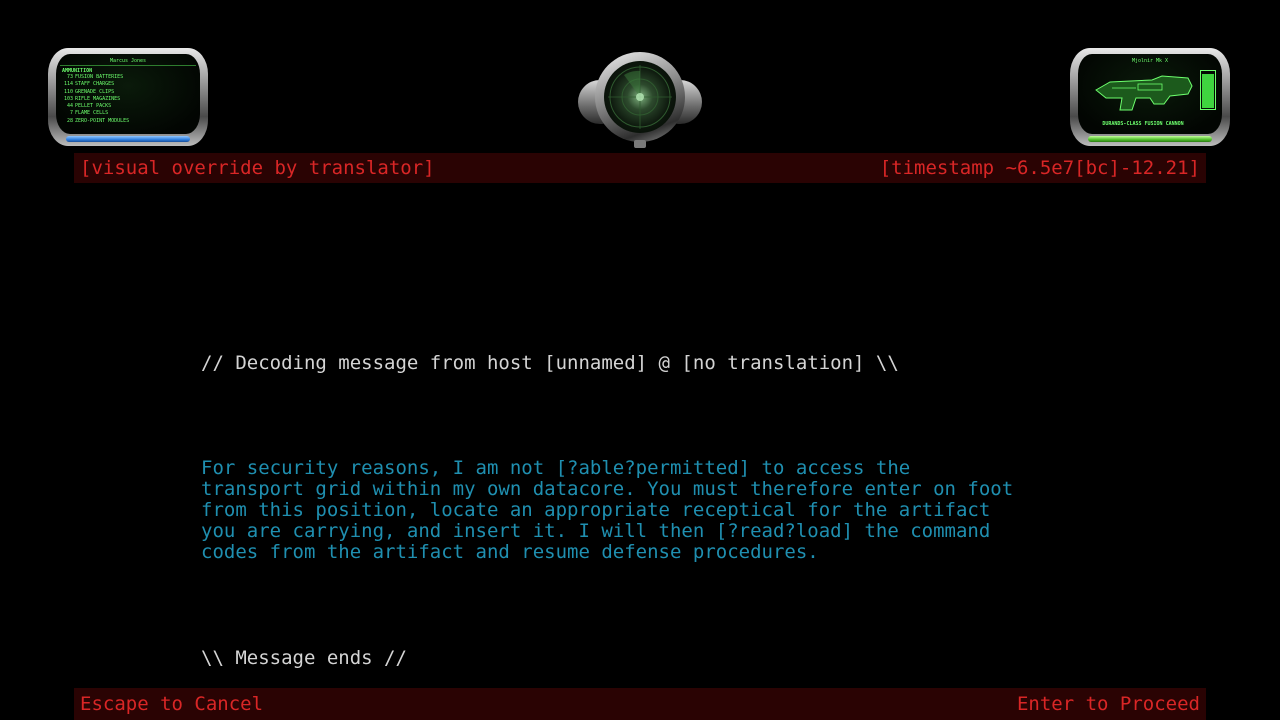  I want to click on panel-divider, so click(128, 65).